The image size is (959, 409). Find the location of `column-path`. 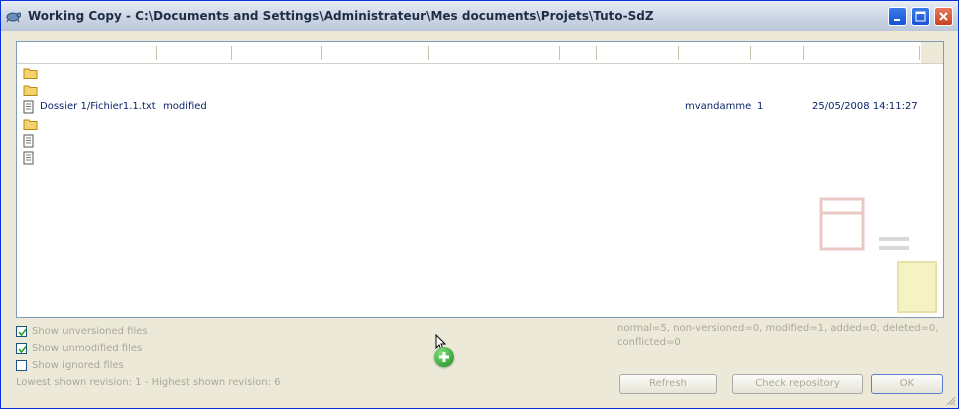

column-path is located at coordinates (87, 53).